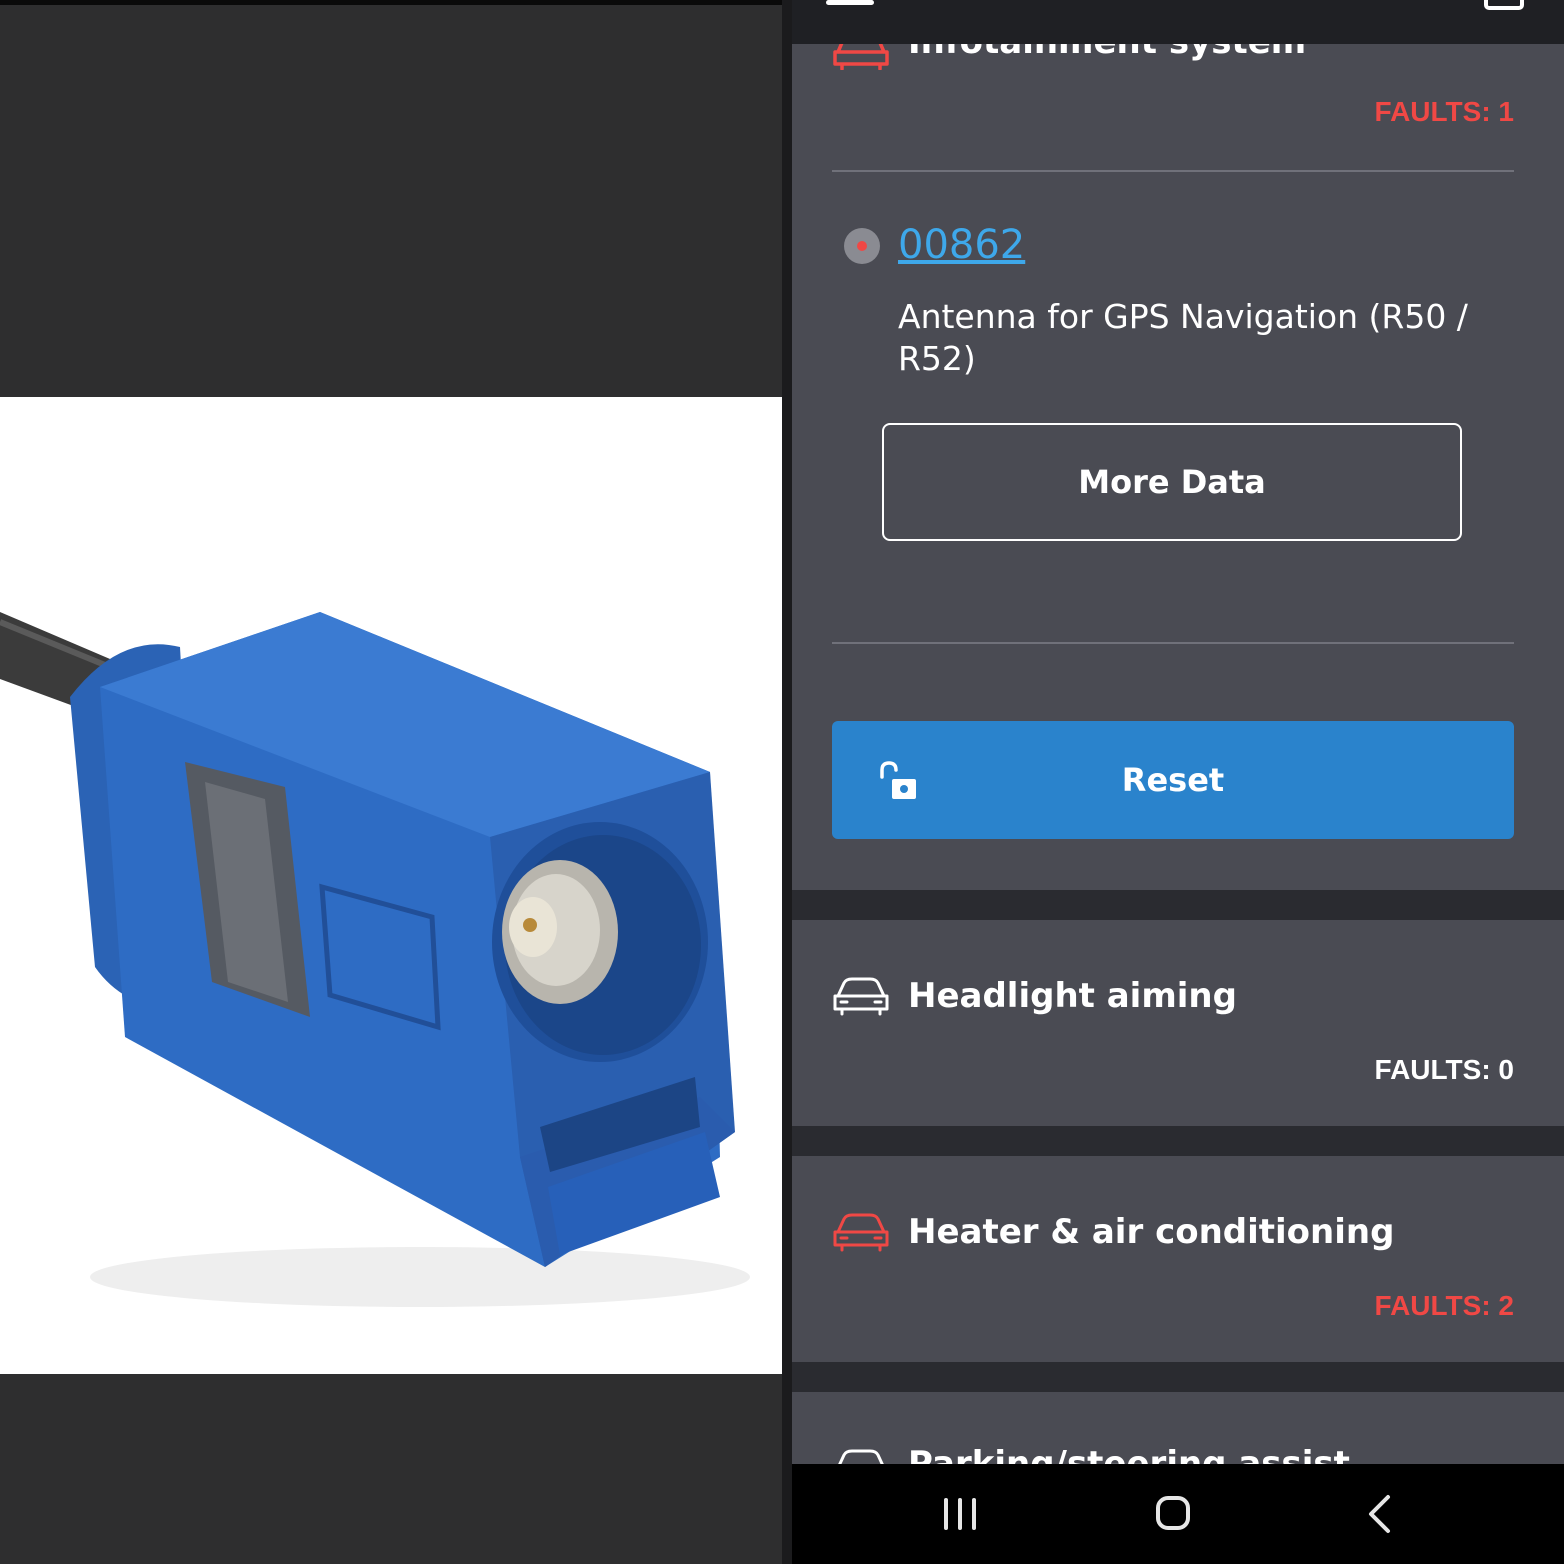 The width and height of the screenshot is (1564, 1564). Describe the element at coordinates (1504, 5) in the screenshot. I see `screen-icon` at that location.